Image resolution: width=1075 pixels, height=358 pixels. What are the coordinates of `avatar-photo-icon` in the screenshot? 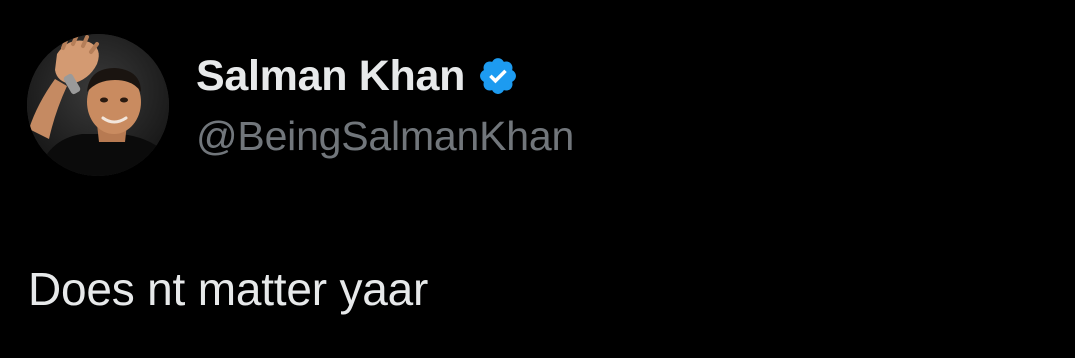 It's located at (98, 105).